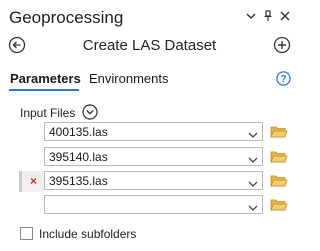 The width and height of the screenshot is (320, 251). Describe the element at coordinates (149, 45) in the screenshot. I see `tool-title: Create LAS Dataset` at that location.